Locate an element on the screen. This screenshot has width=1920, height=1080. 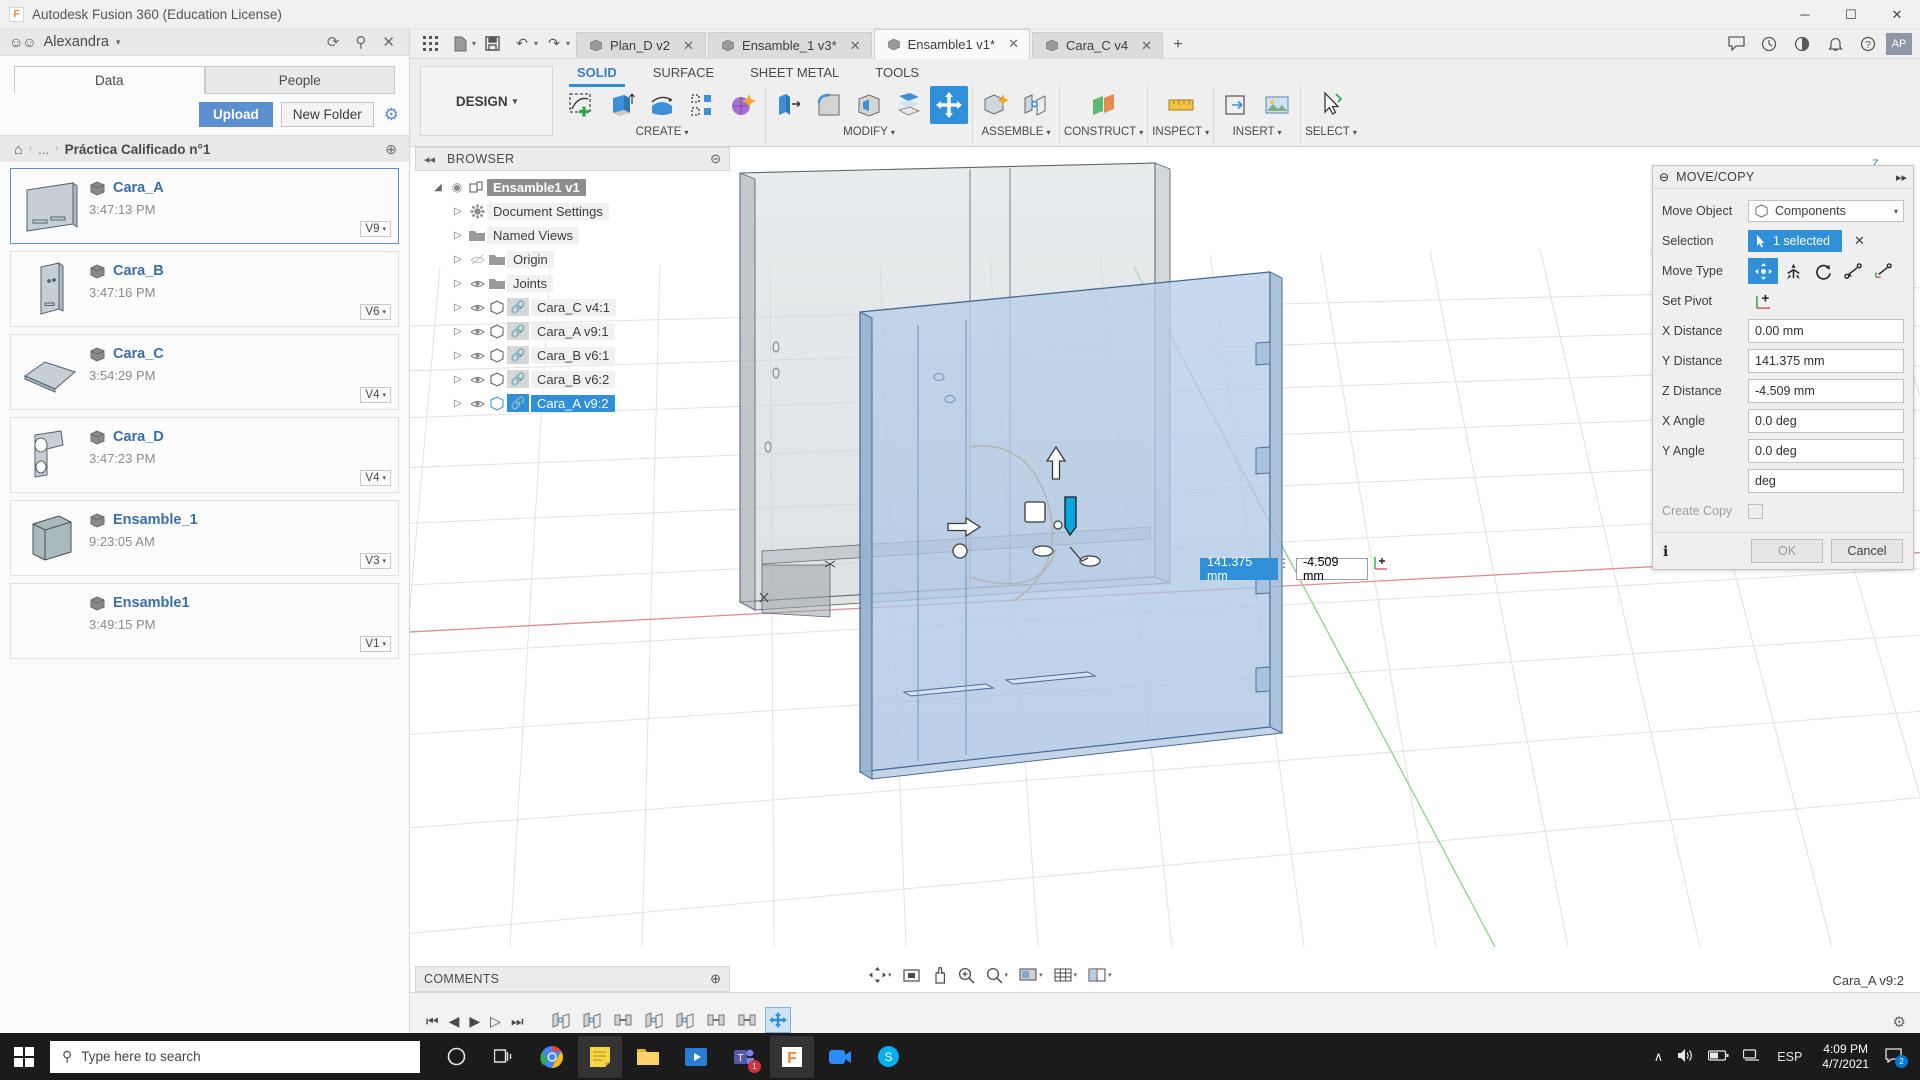
go-to-beginning-icon: ⏮ is located at coordinates (432, 1021).